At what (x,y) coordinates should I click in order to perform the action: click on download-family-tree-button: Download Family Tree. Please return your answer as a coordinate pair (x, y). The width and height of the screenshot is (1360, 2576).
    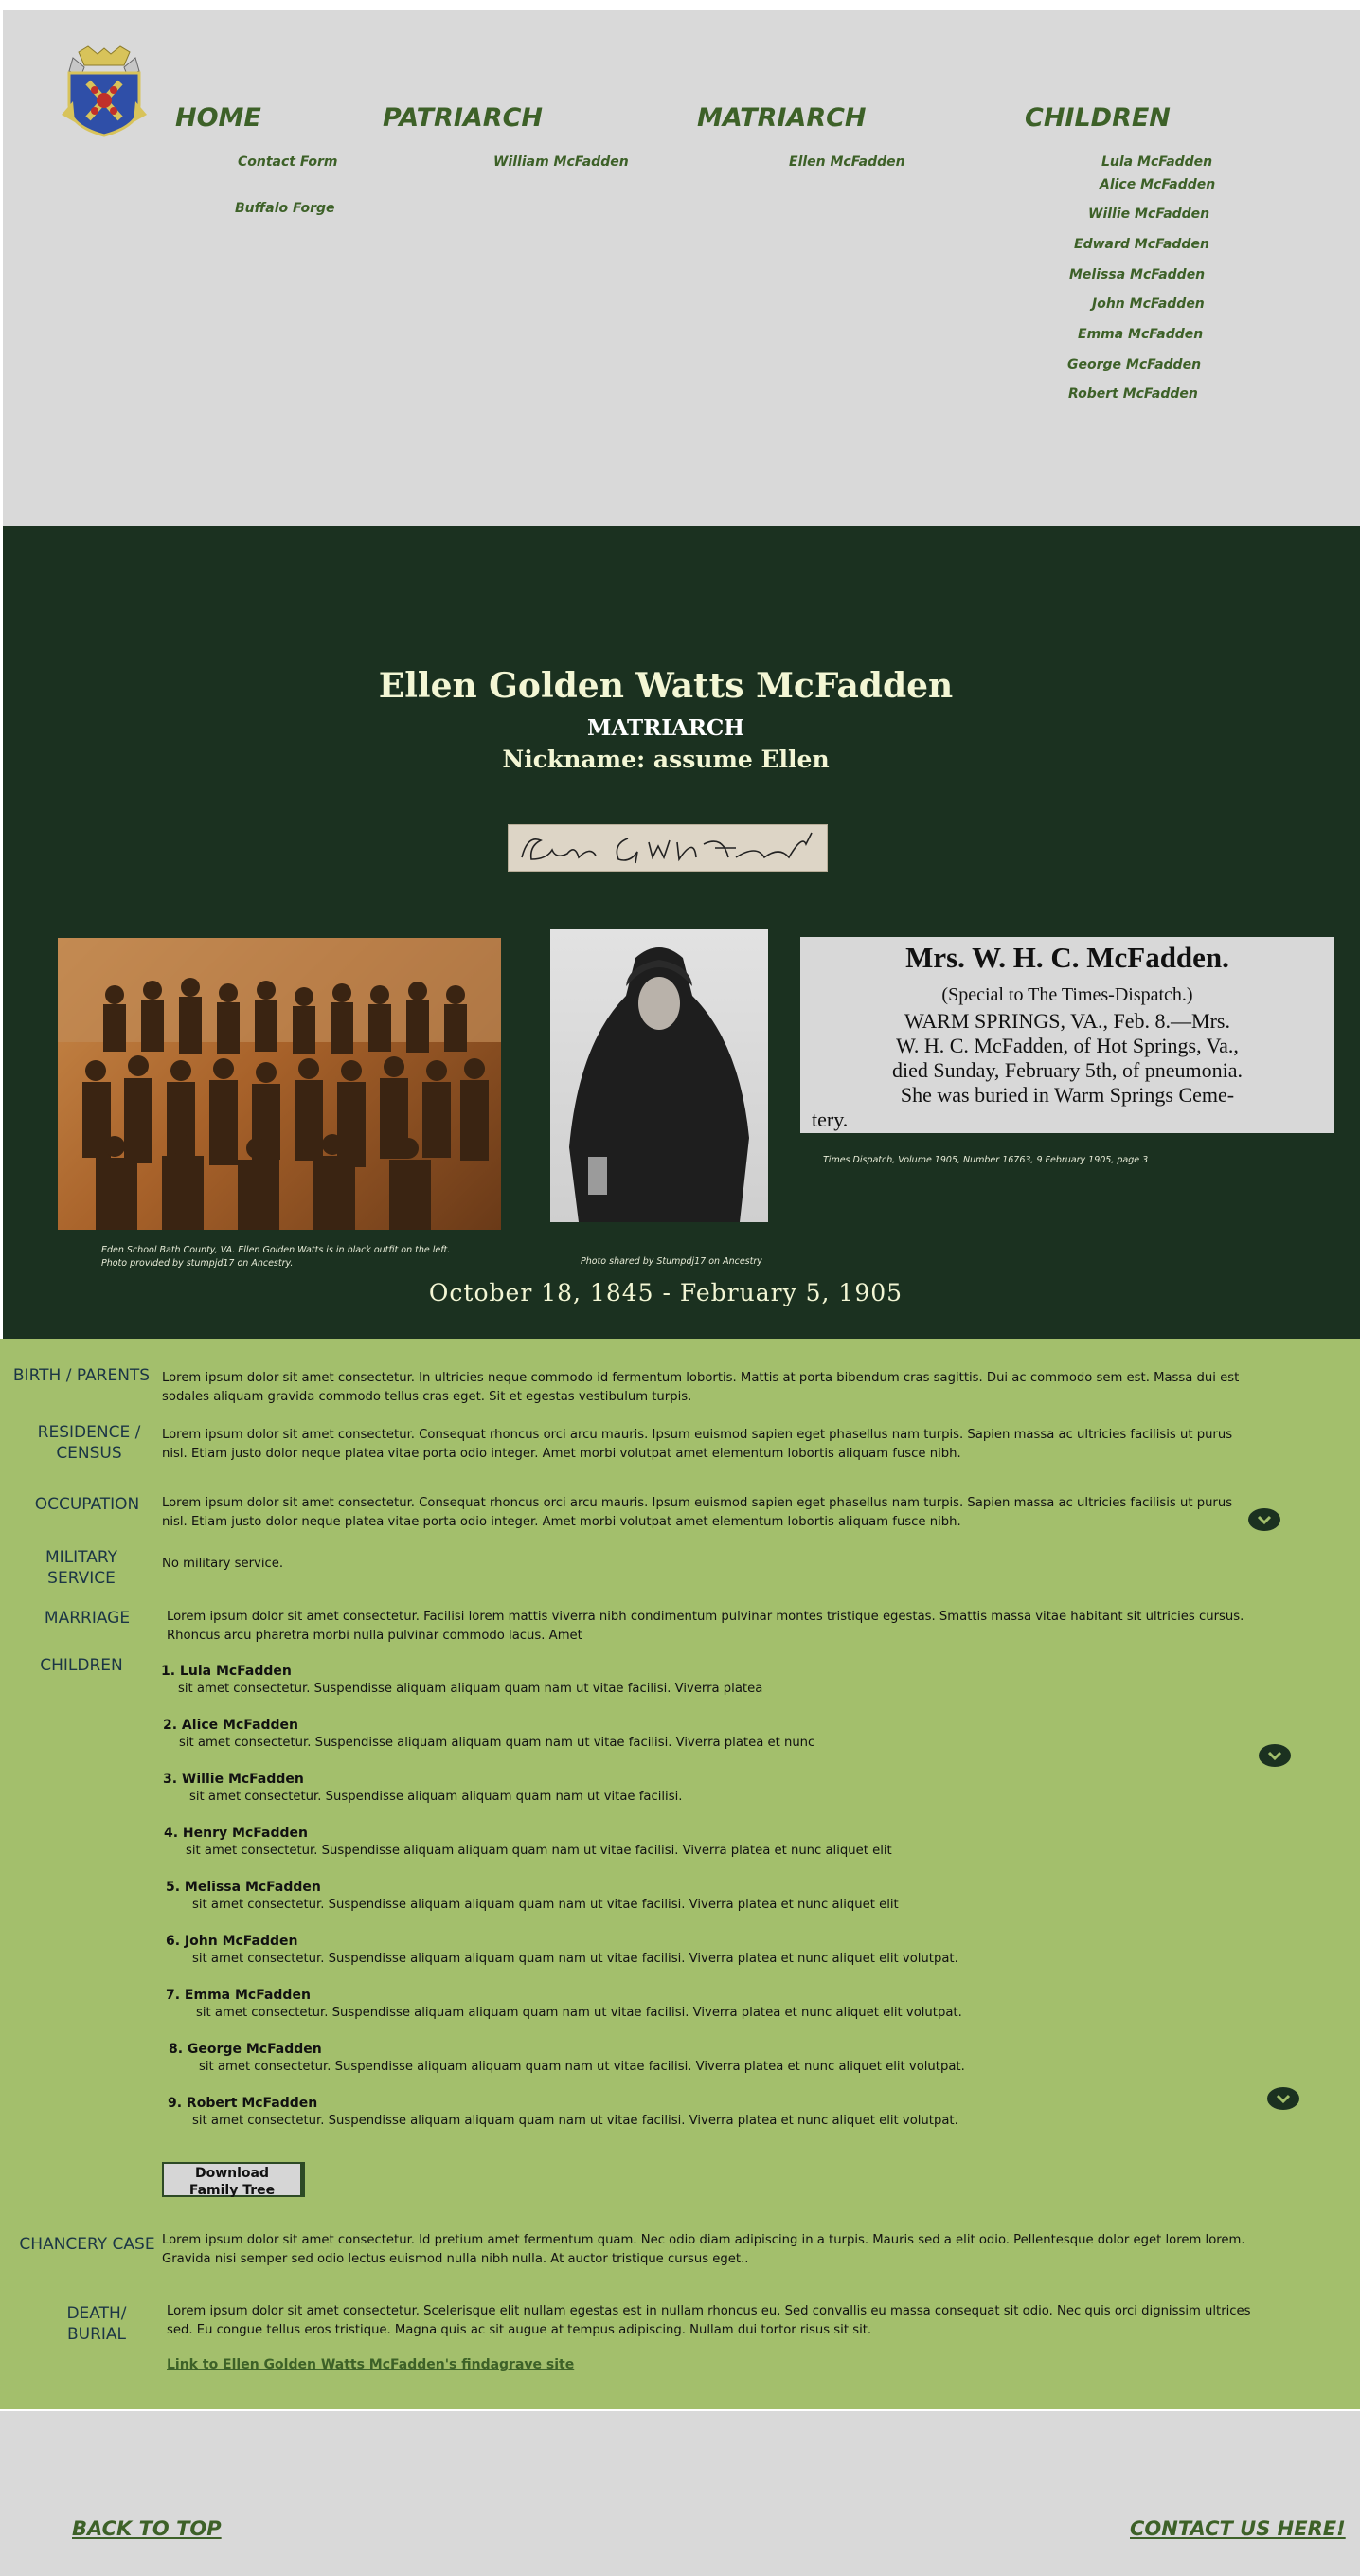
    Looking at the image, I should click on (232, 2180).